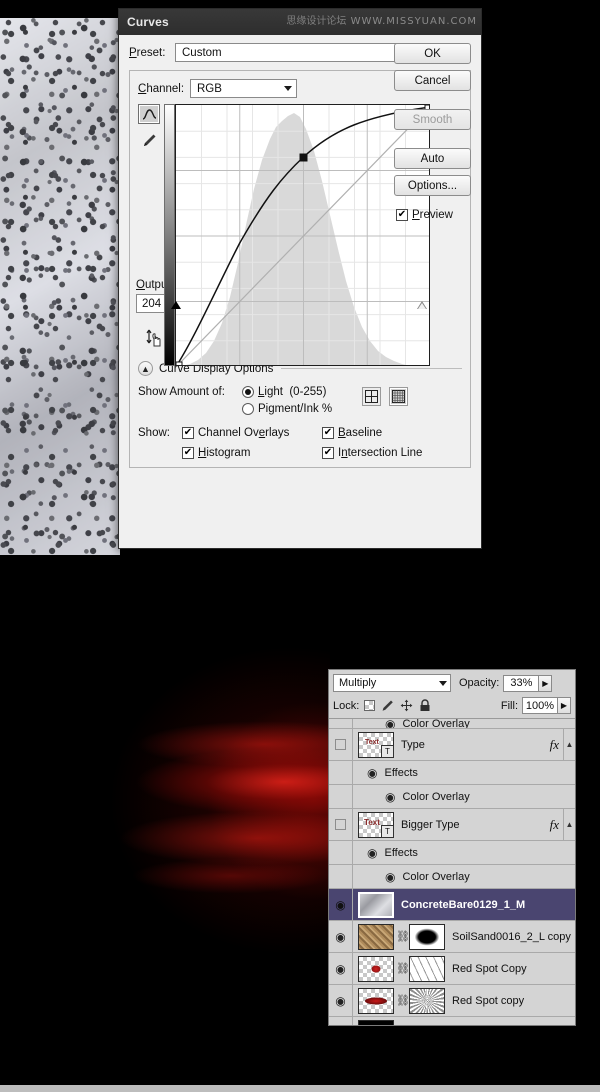 The image size is (600, 1092). Describe the element at coordinates (248, 392) in the screenshot. I see `light-radio-button` at that location.